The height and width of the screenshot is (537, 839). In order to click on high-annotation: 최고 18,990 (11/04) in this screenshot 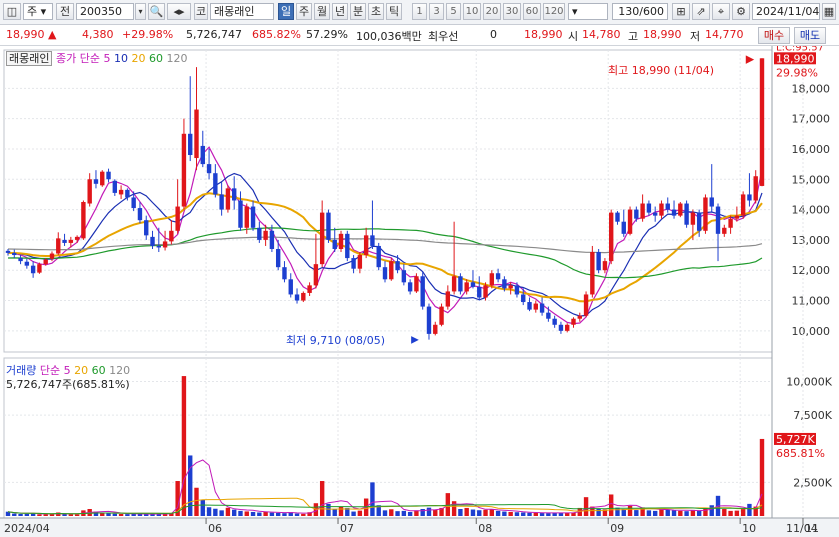, I will do `click(661, 70)`.